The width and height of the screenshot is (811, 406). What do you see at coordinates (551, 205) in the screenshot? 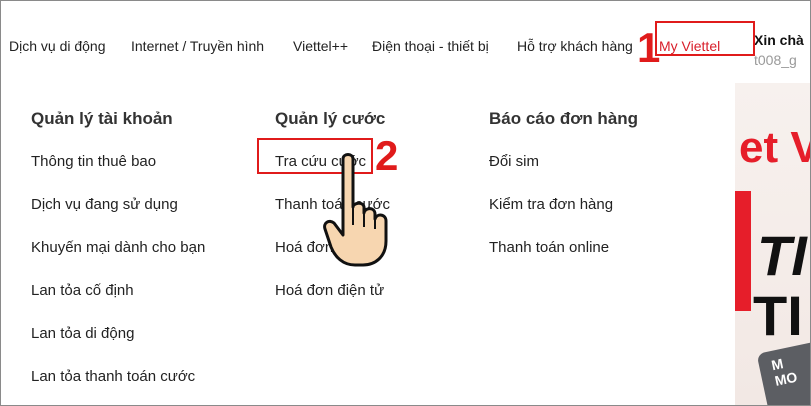
I see `menu-item-check-order: Kiểm tra đơn hàng` at bounding box center [551, 205].